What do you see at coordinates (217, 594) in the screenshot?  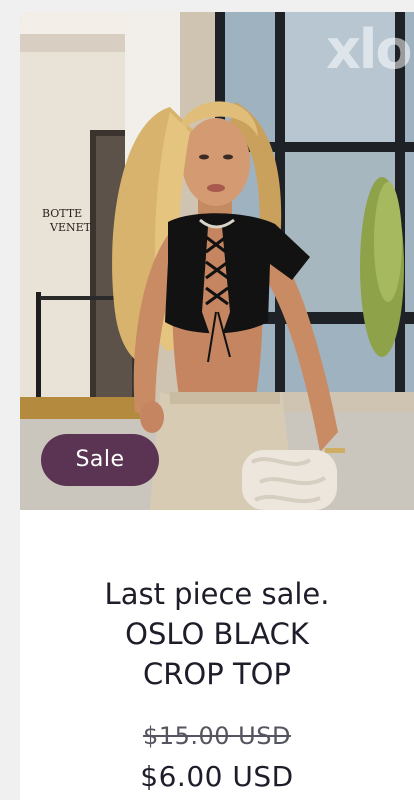 I see `product-title-line1: Last piece sale.` at bounding box center [217, 594].